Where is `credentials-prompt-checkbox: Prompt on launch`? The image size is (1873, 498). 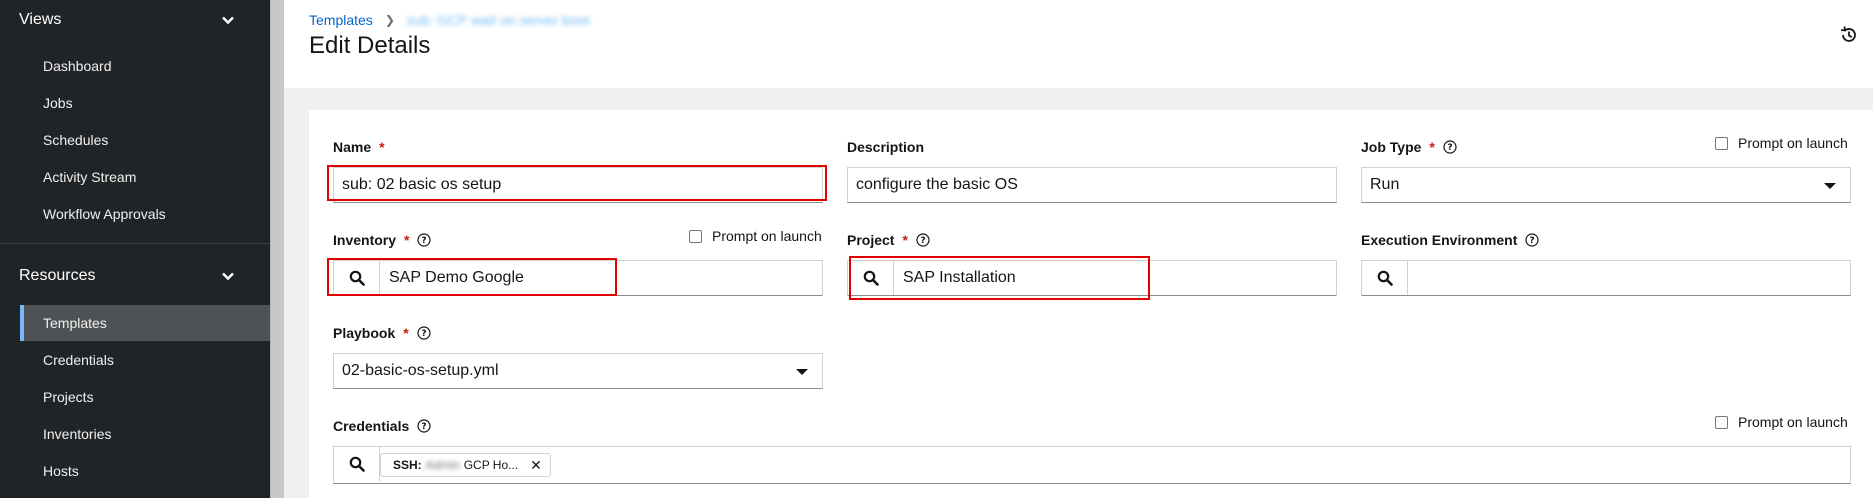 credentials-prompt-checkbox: Prompt on launch is located at coordinates (1781, 422).